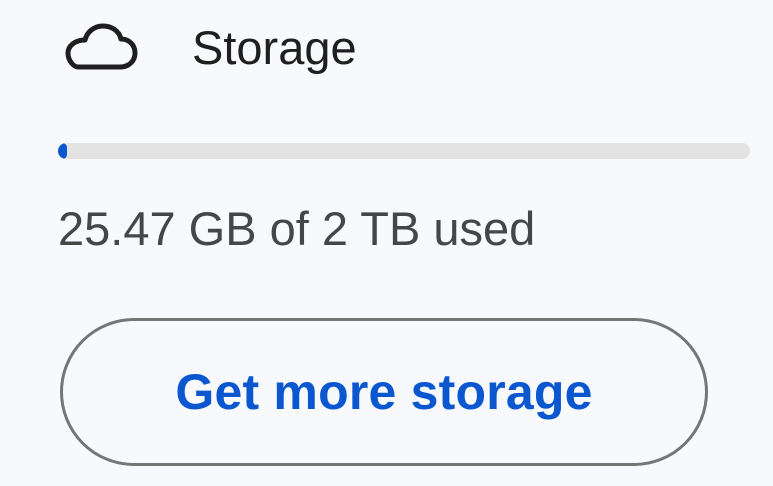 The height and width of the screenshot is (486, 773). Describe the element at coordinates (297, 228) in the screenshot. I see `storage-usage-text: 25.47 GB of 2 TB used` at that location.